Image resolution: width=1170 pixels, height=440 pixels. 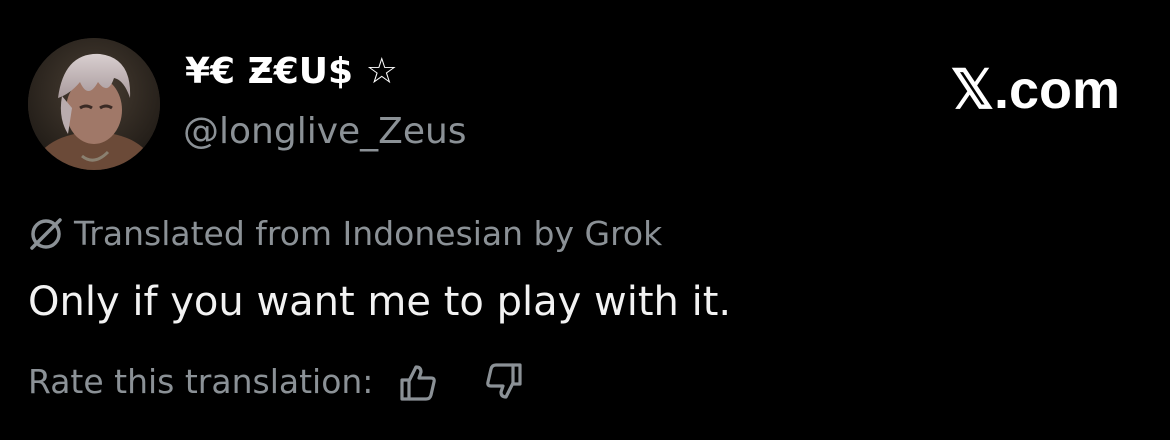 I want to click on thumbs-down-icon, so click(x=504, y=381).